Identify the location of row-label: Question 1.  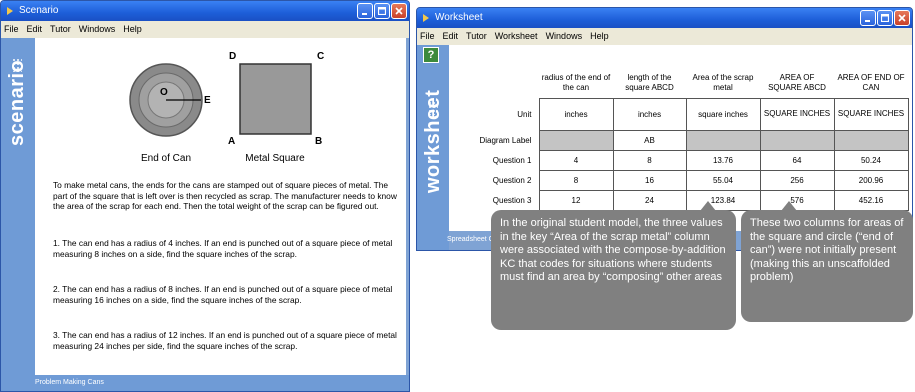
(512, 160).